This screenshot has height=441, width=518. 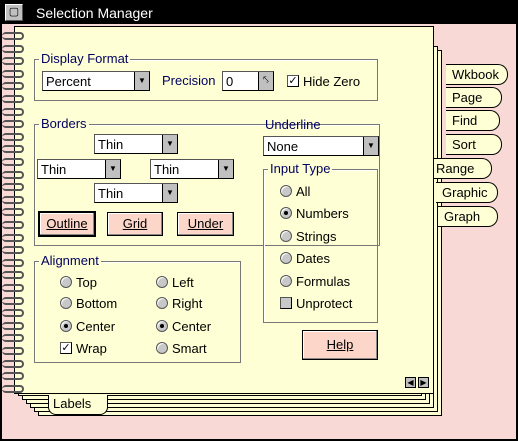 I want to click on precision-label: Precision, so click(x=189, y=80).